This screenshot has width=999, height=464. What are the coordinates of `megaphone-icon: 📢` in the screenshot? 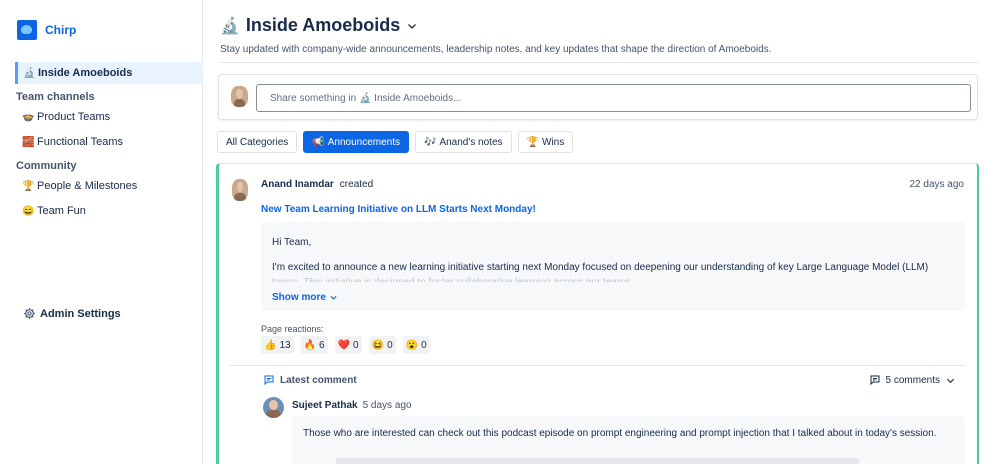 It's located at (318, 142).